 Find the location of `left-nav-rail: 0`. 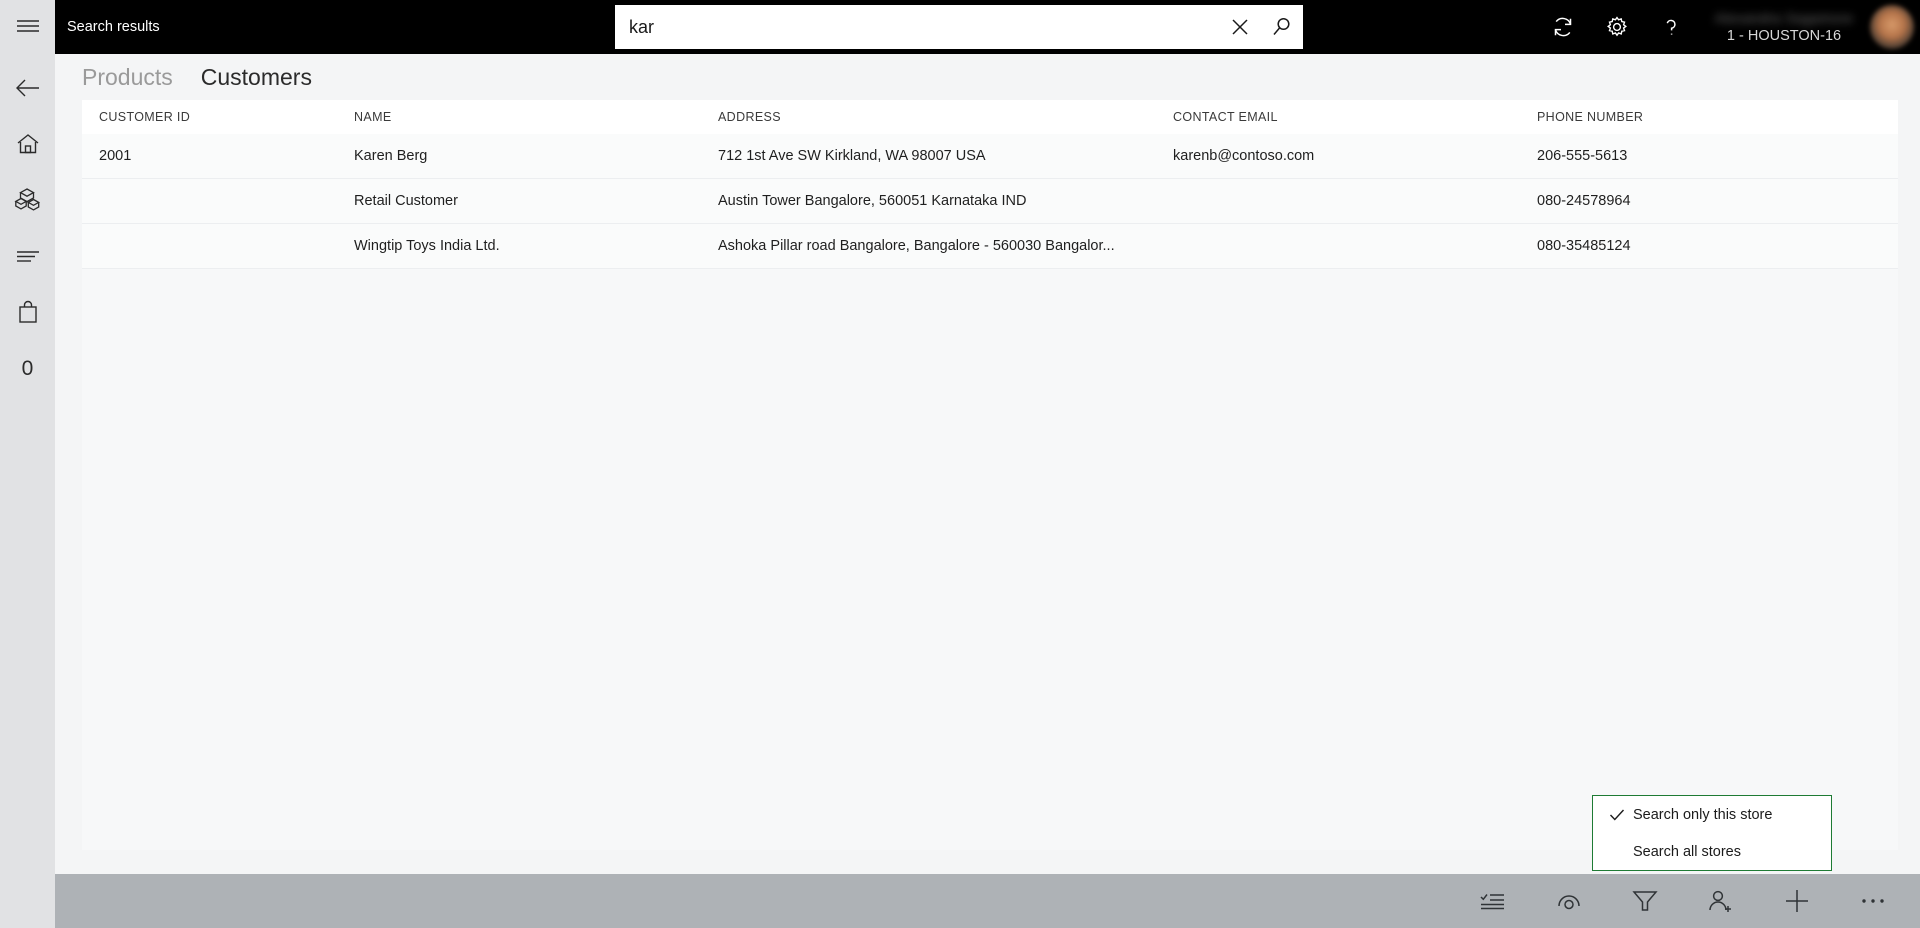

left-nav-rail: 0 is located at coordinates (27, 464).